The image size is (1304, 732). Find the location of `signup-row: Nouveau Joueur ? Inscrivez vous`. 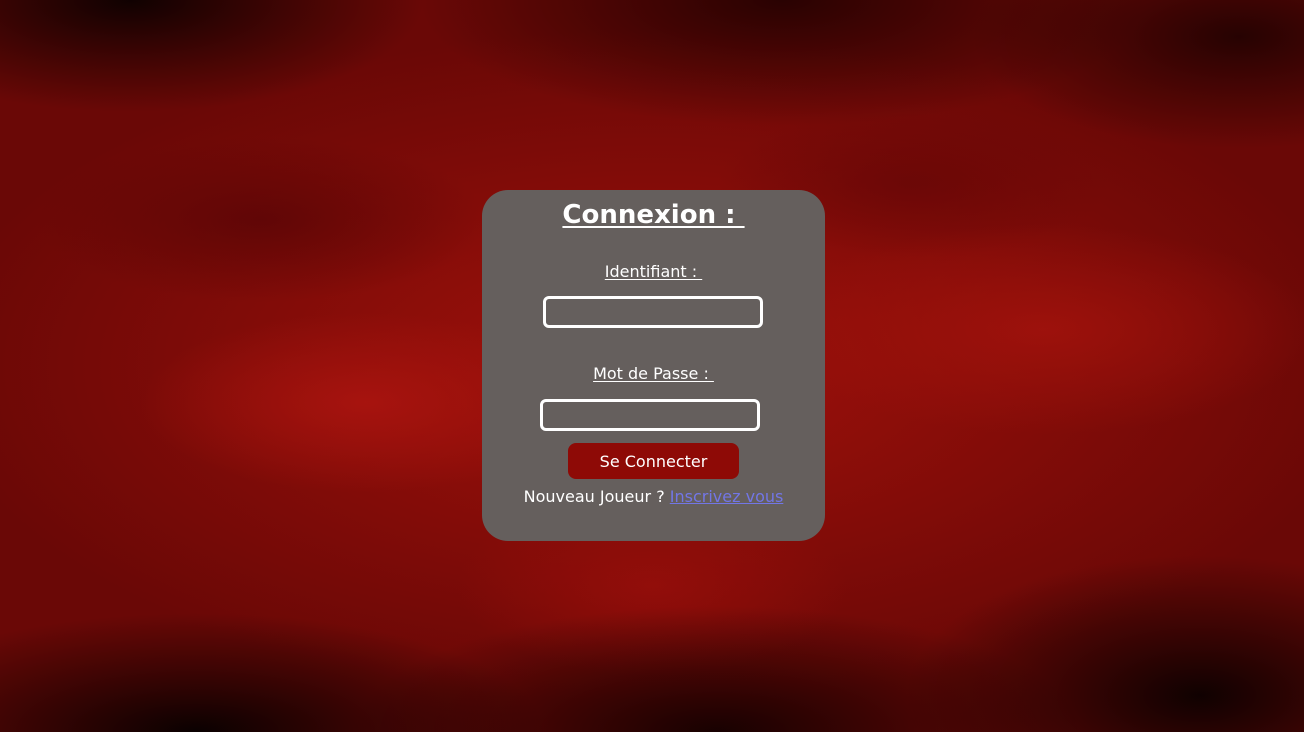

signup-row: Nouveau Joueur ? Inscrivez vous is located at coordinates (653, 496).